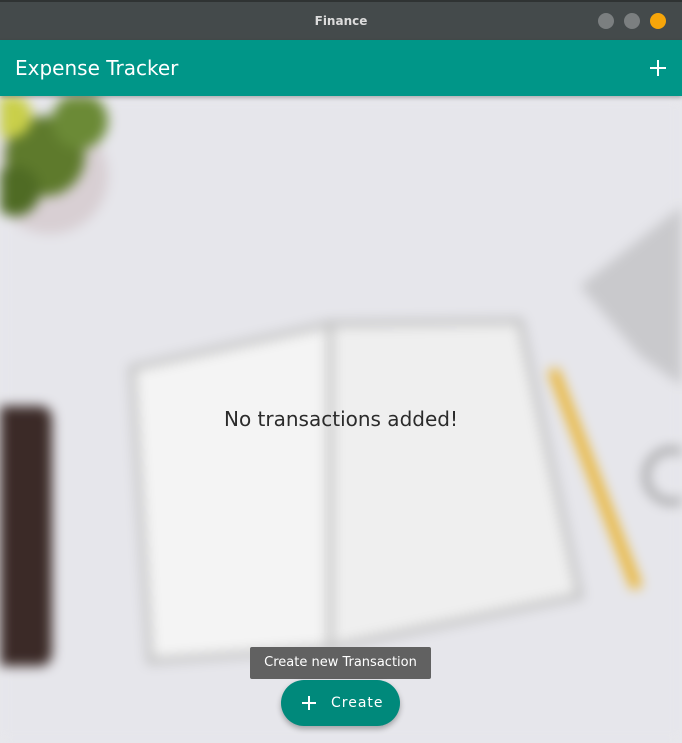 This screenshot has height=743, width=682. I want to click on window-titlebar: Finance, so click(341, 20).